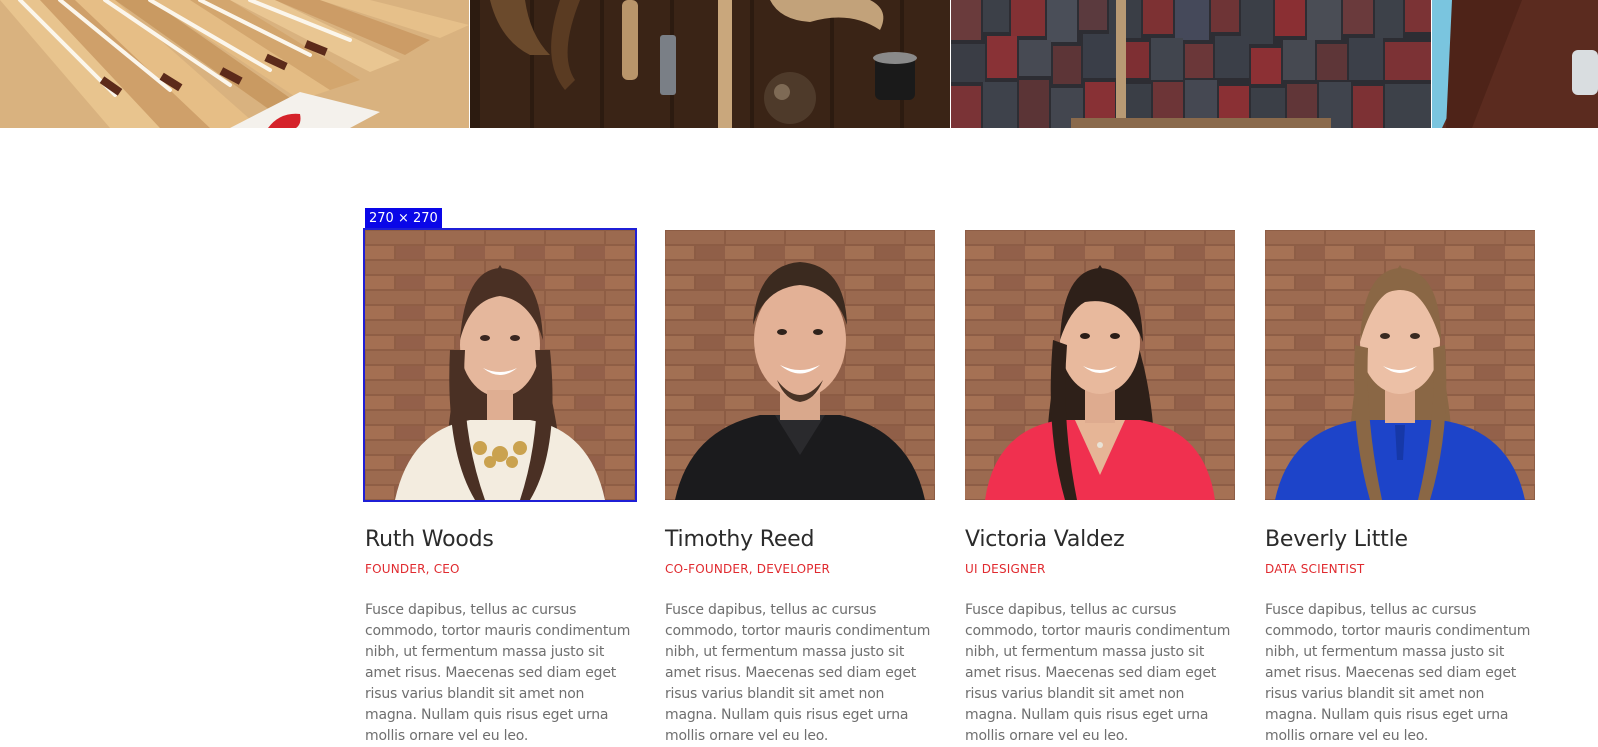 This screenshot has width=1598, height=747. I want to click on member-role: FOUNDER, CEO, so click(412, 569).